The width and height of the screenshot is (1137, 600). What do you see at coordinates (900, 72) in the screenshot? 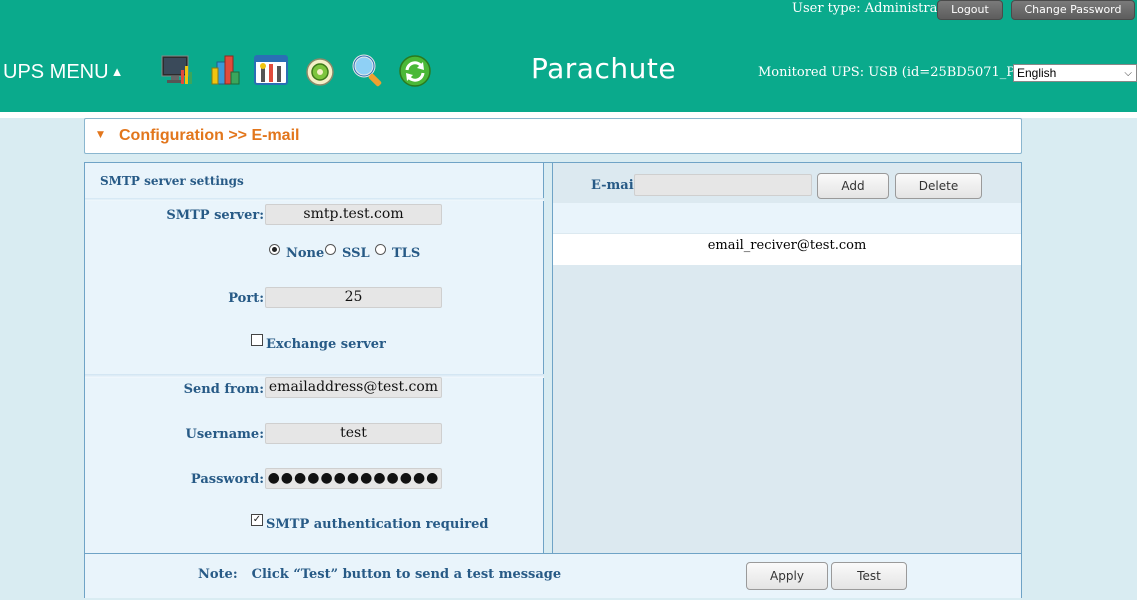
I see `monitored-ups-label: Monitored UPS: USB (id=25BD5071_PMV)` at bounding box center [900, 72].